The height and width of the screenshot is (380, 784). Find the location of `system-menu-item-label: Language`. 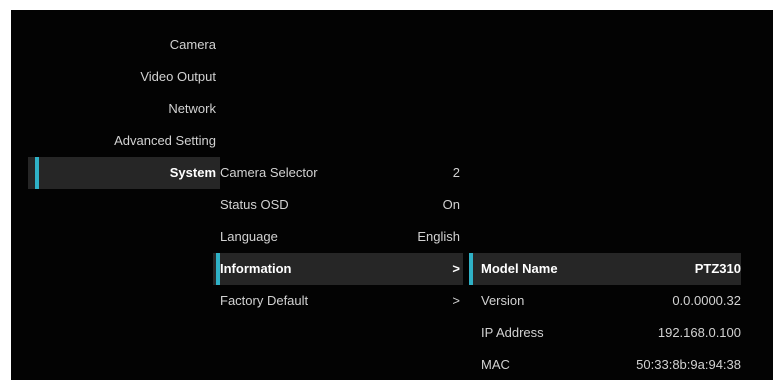

system-menu-item-label: Language is located at coordinates (249, 236).